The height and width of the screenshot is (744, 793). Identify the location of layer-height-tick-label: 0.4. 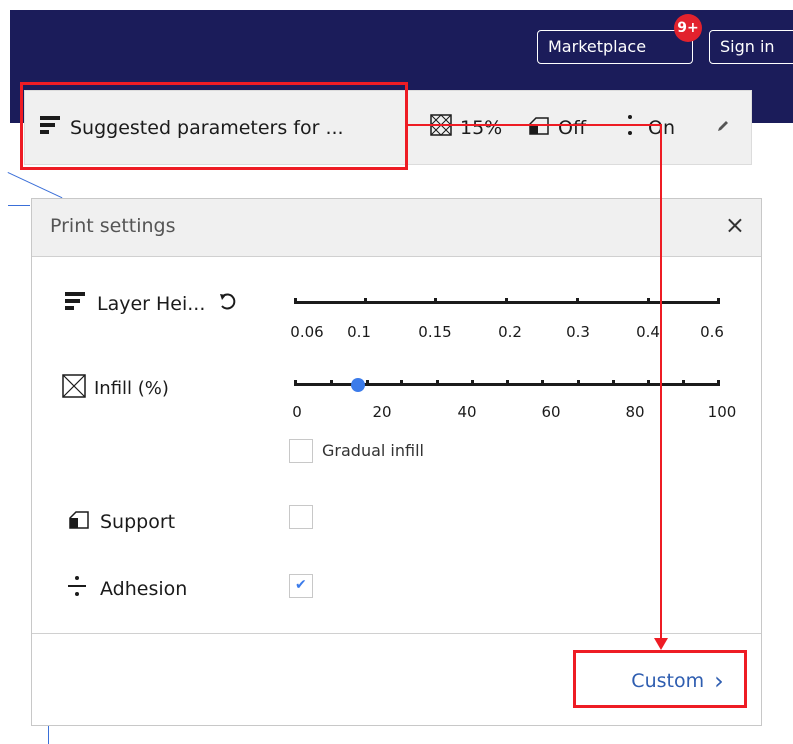
(648, 332).